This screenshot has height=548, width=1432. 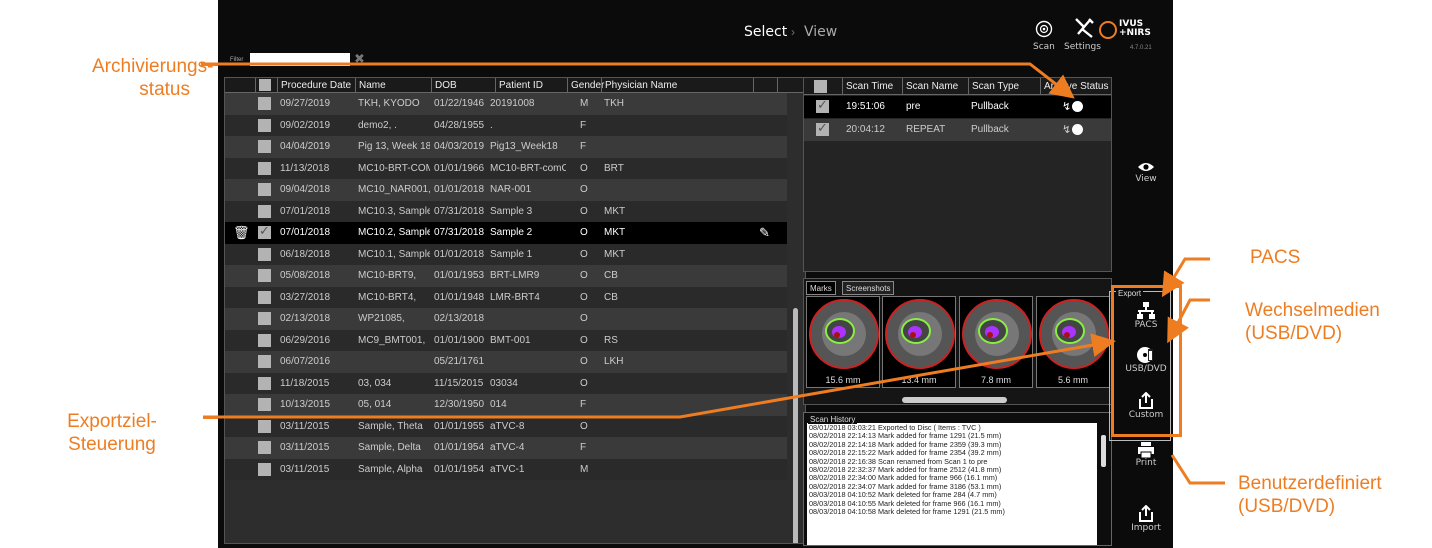 I want to click on cell-patient-id: aTVC-4, so click(x=507, y=447).